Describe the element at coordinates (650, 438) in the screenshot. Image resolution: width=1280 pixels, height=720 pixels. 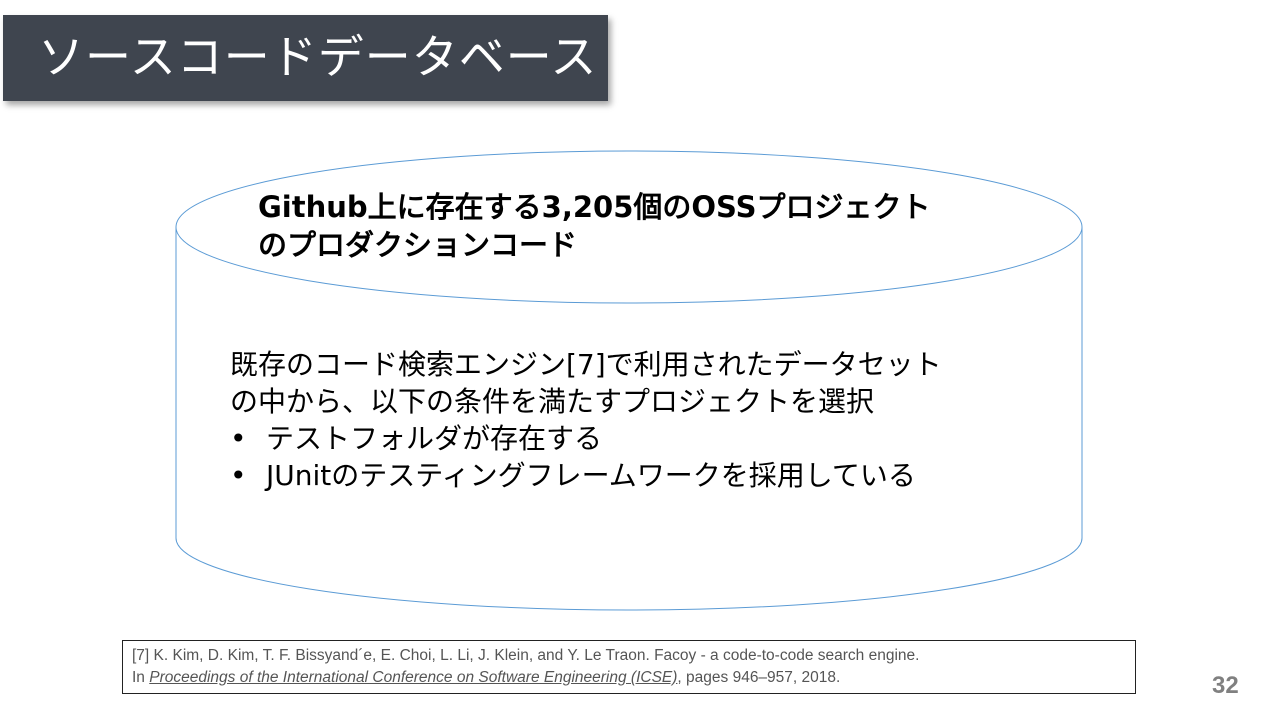
I see `list-item: • テストフォルダが存在する` at that location.